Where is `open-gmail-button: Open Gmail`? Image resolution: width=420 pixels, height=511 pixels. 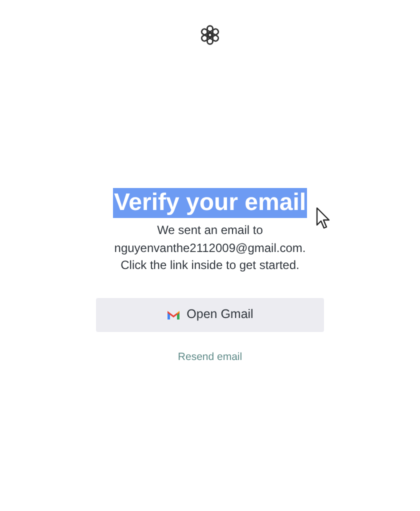 open-gmail-button: Open Gmail is located at coordinates (210, 315).